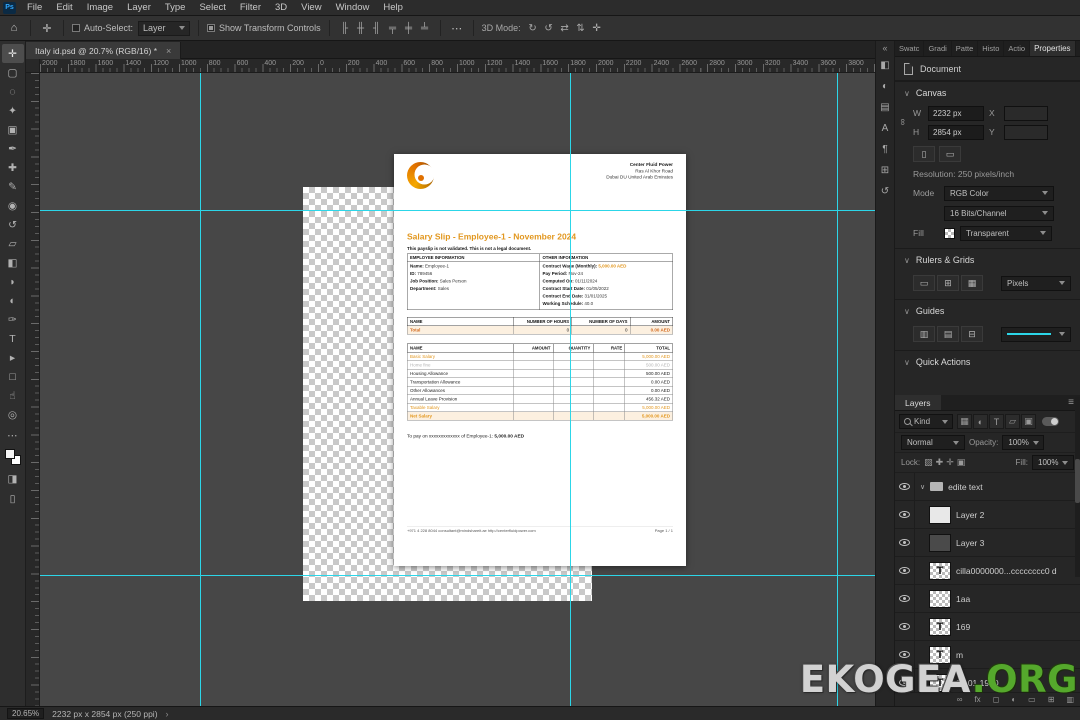  I want to click on layer-filter-toggle, so click(1050, 421).